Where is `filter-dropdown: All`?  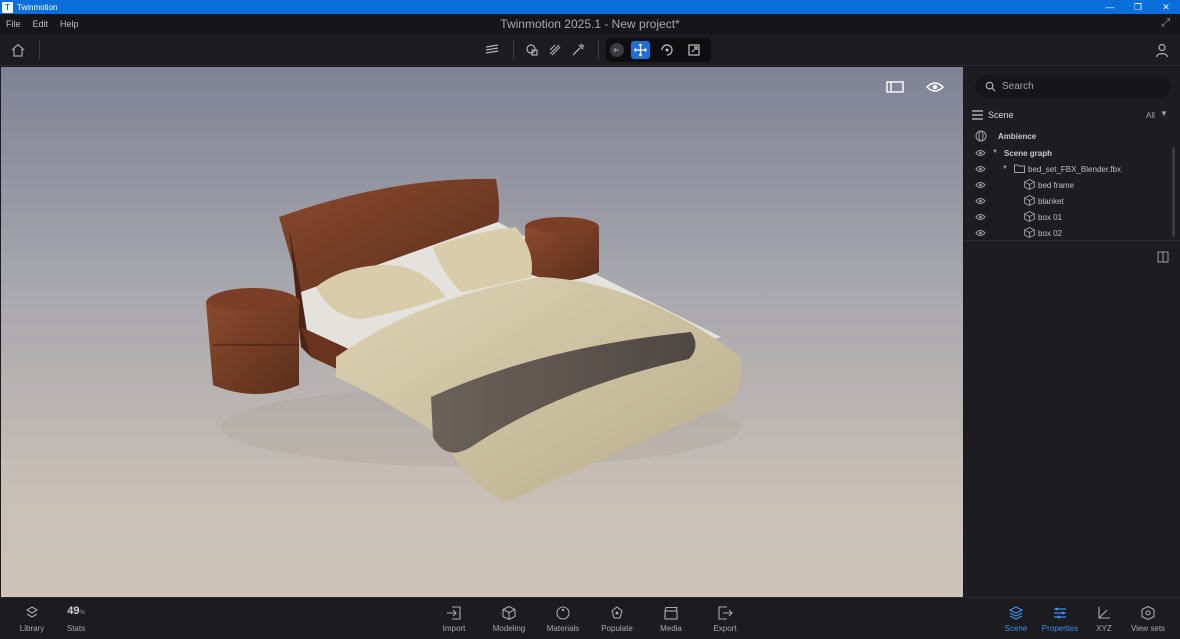
filter-dropdown: All is located at coordinates (1150, 115).